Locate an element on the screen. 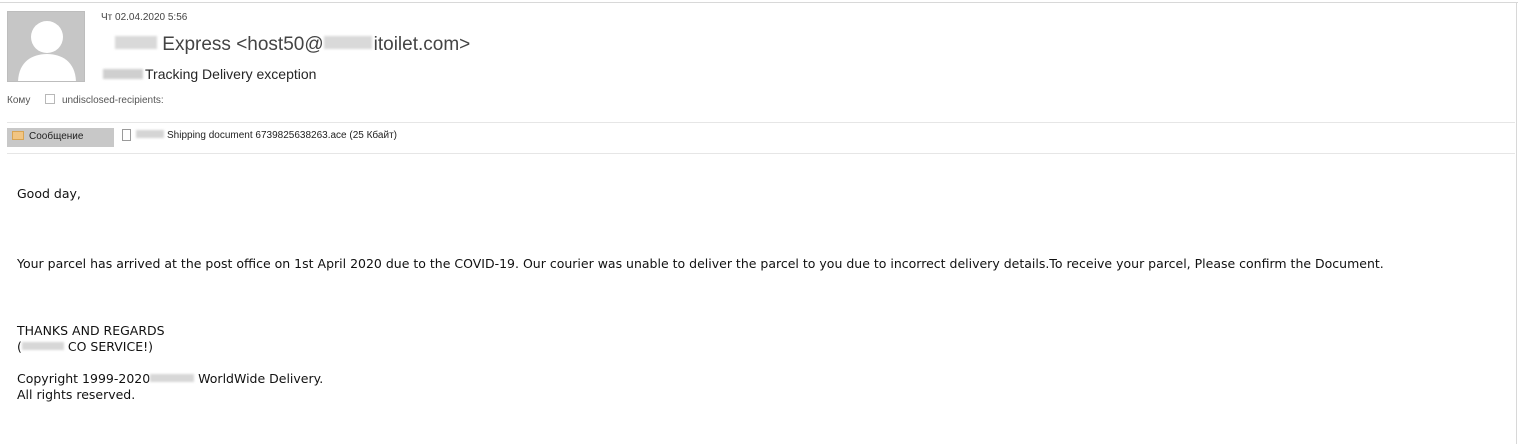 The image size is (1518, 444). message-tab: Сообщение is located at coordinates (60, 137).